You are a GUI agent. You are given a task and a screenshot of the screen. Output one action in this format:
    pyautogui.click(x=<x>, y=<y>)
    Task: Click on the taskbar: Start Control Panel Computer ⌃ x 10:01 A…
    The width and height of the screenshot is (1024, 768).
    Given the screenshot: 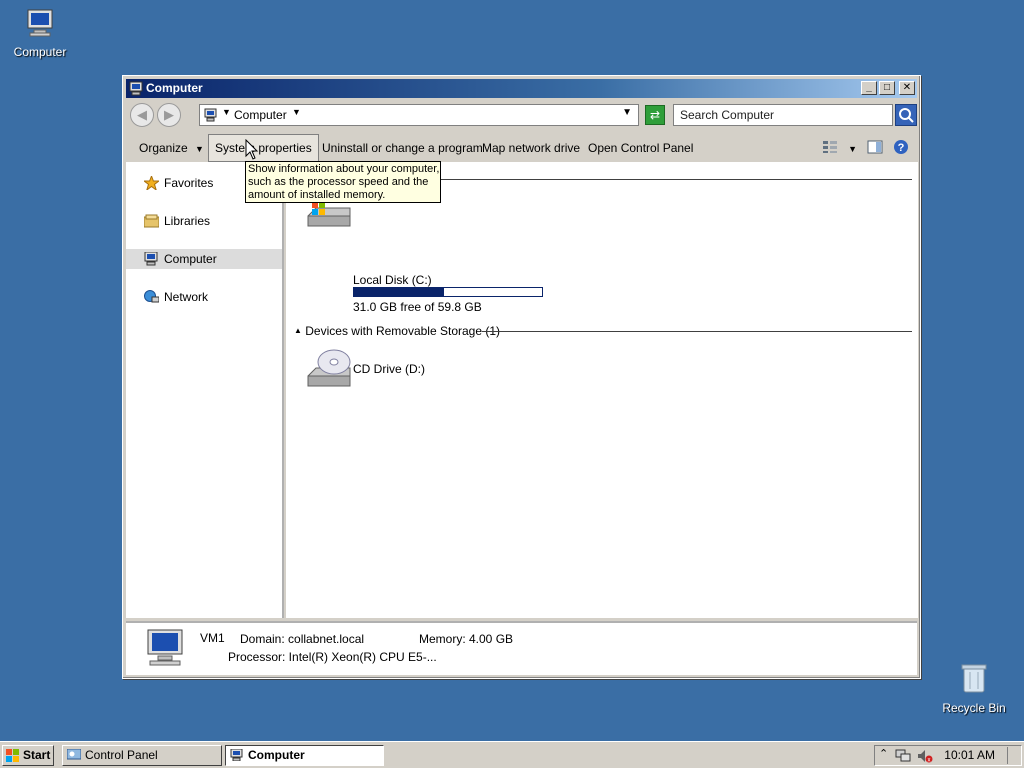 What is the action you would take?
    pyautogui.click(x=512, y=754)
    